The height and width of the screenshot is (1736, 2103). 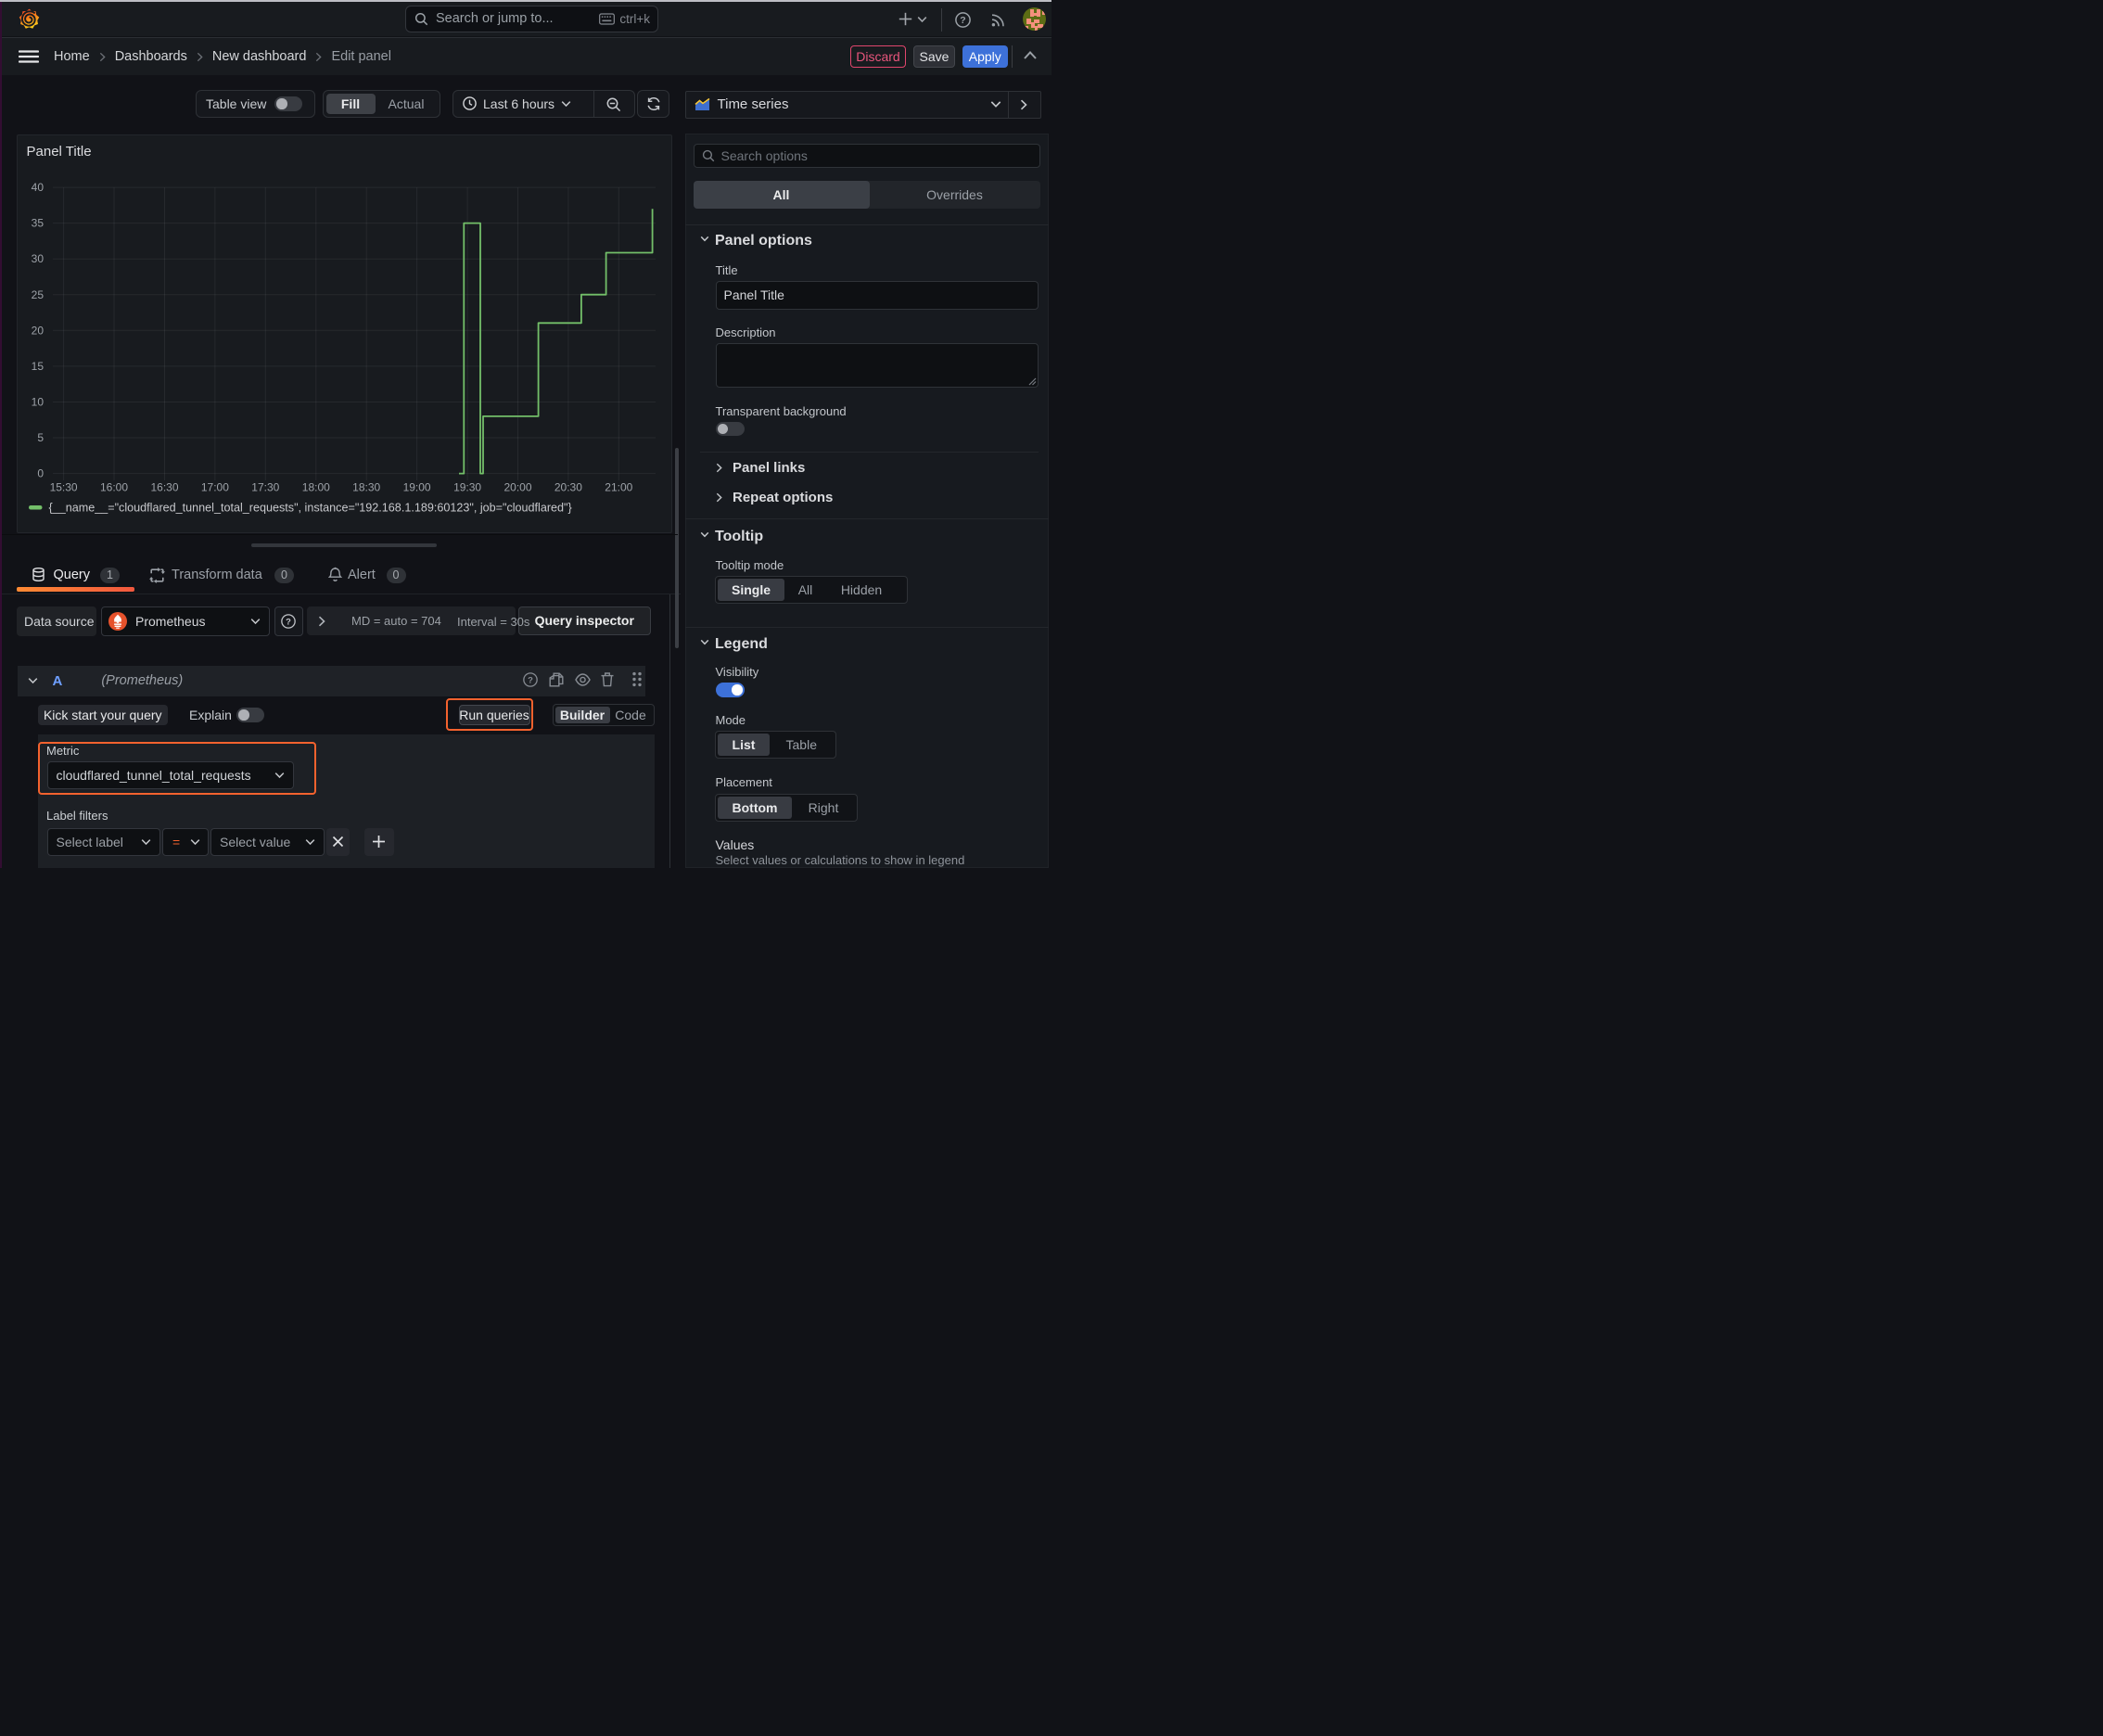 I want to click on svg-text: 20:00, so click(x=517, y=487).